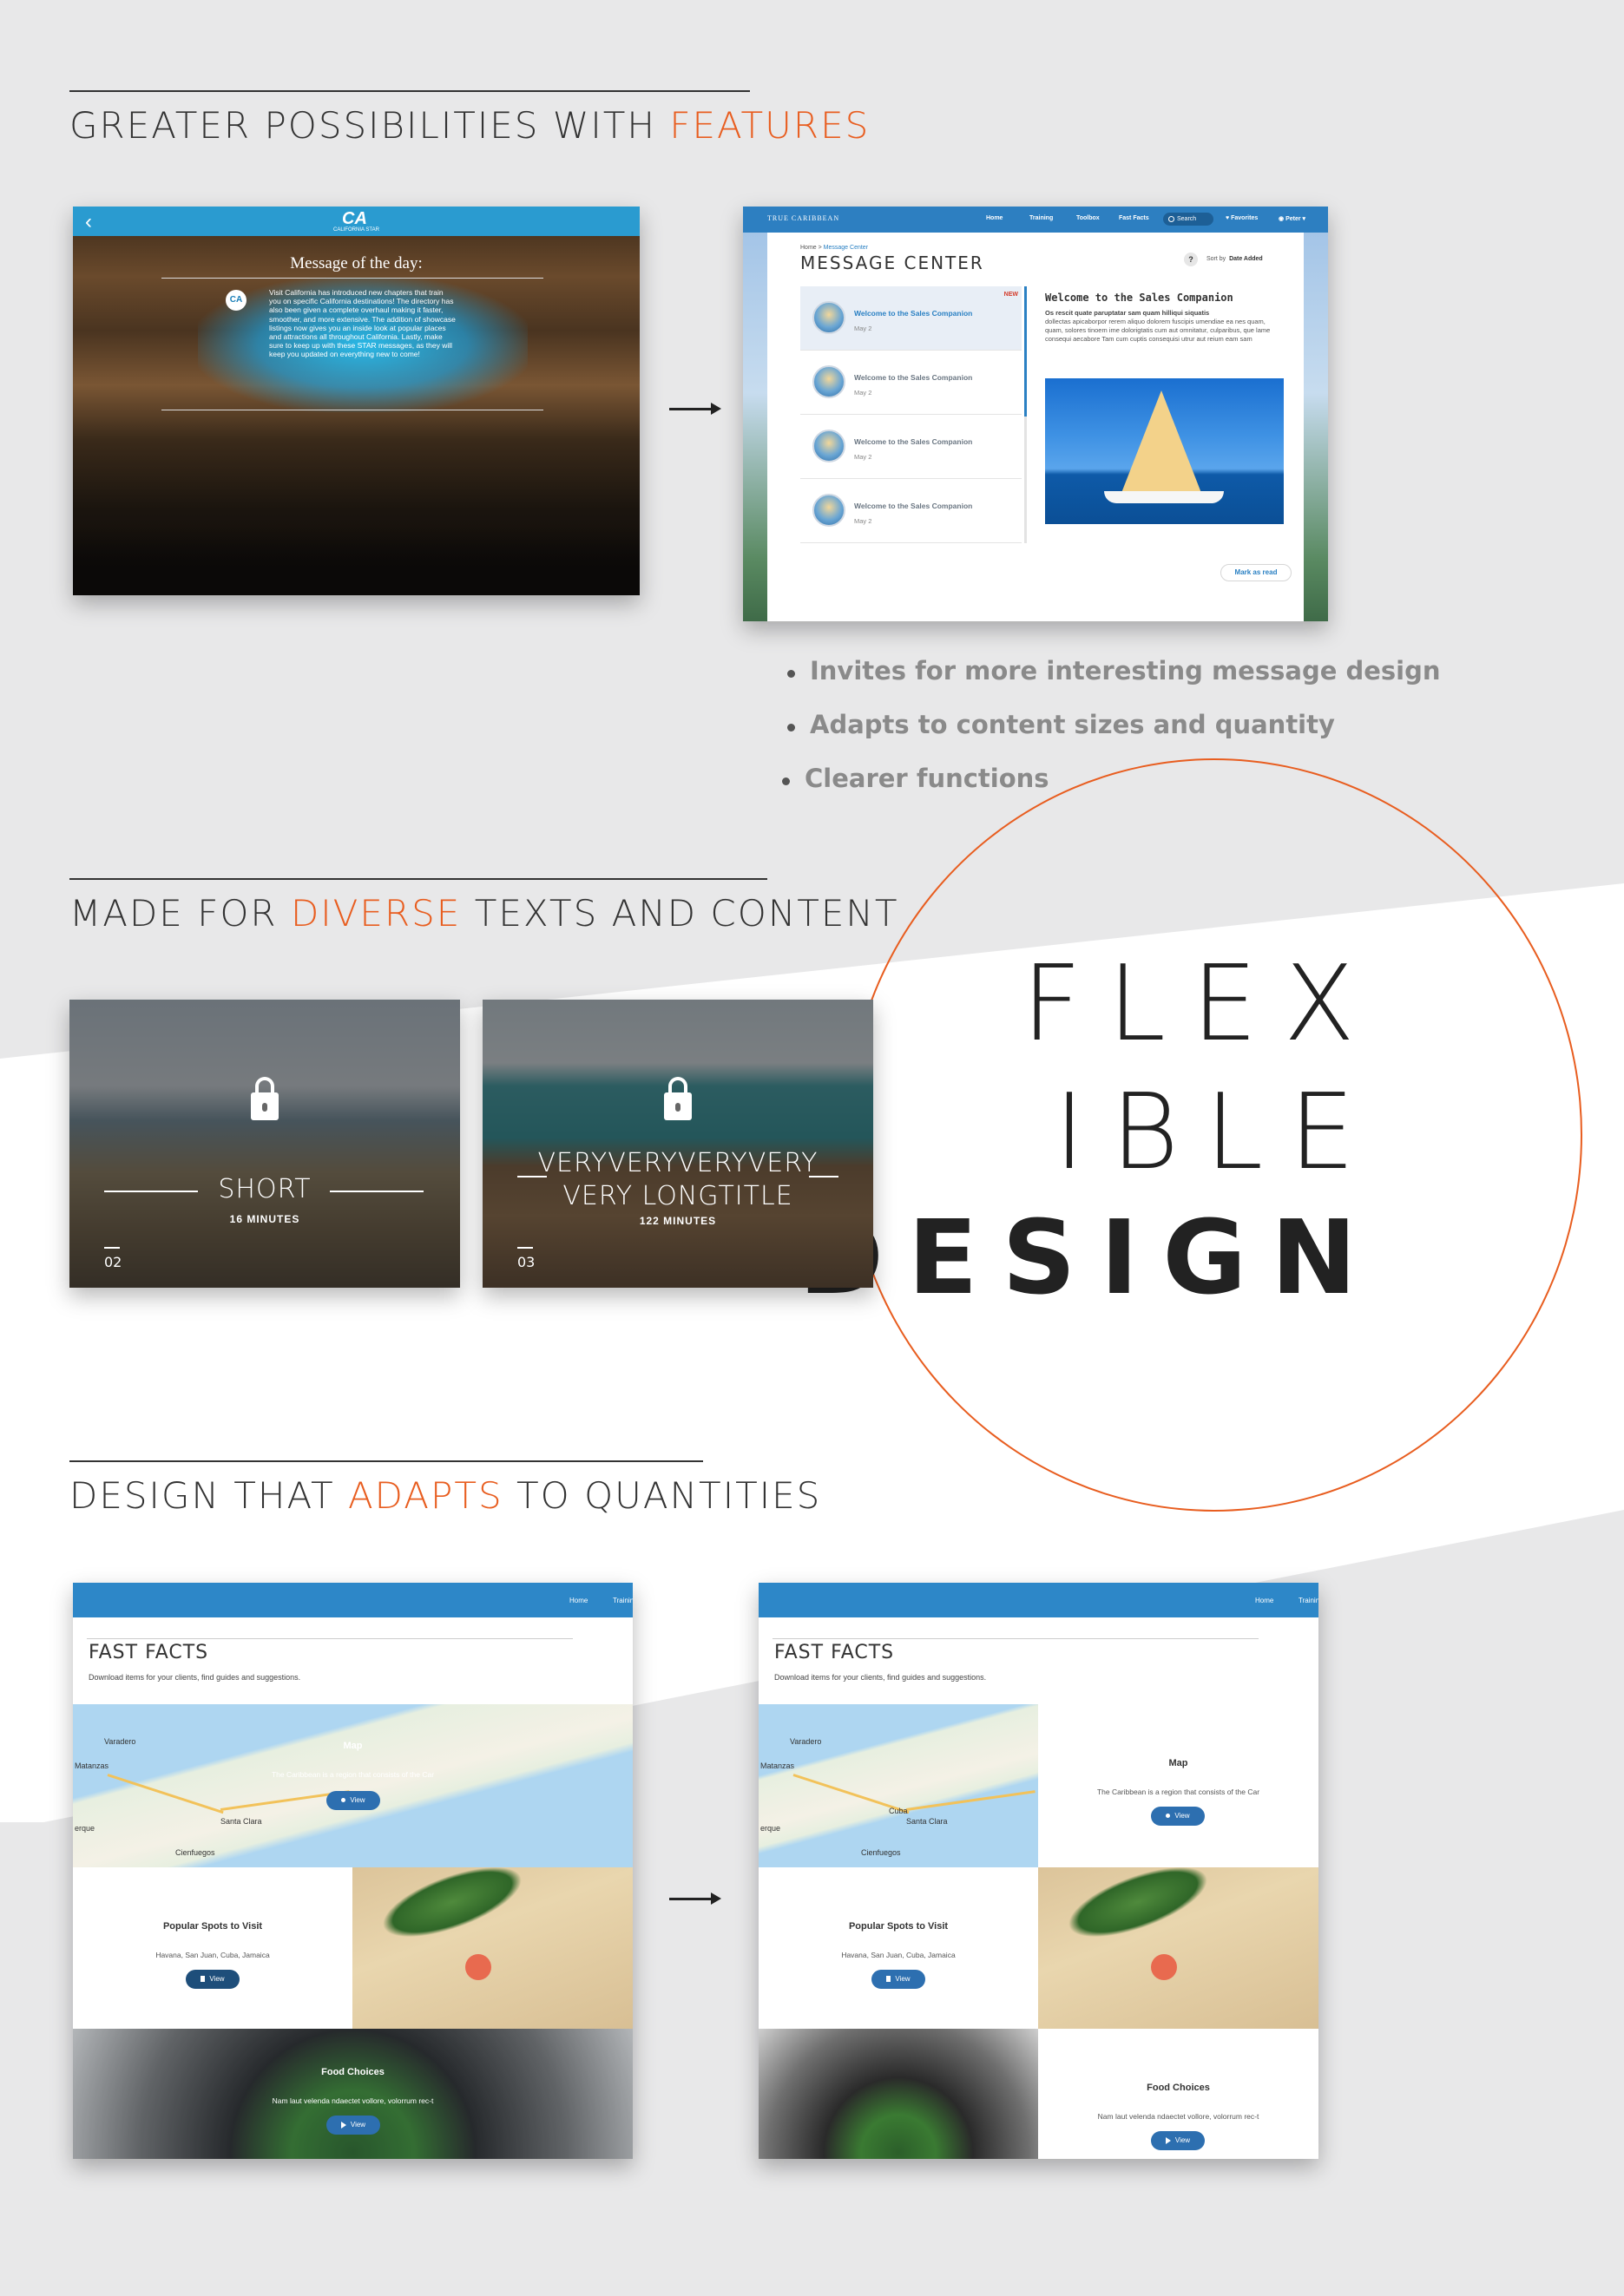  I want to click on list-scrollbar-thumb, so click(1025, 351).